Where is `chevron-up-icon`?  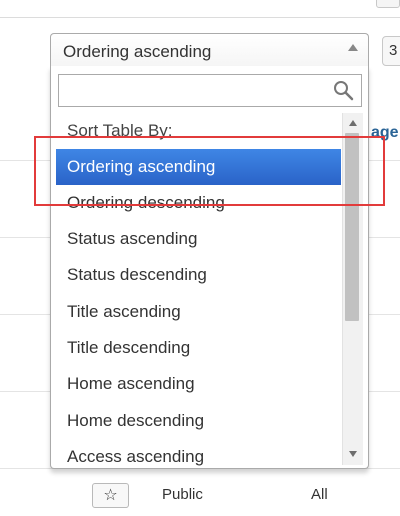
chevron-up-icon is located at coordinates (353, 47).